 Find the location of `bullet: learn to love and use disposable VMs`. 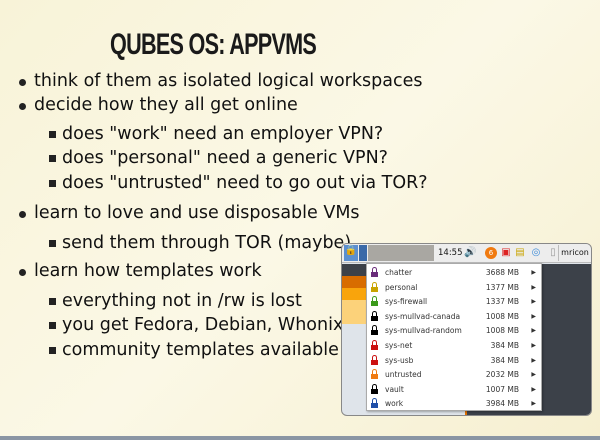

bullet: learn to love and use disposable VMs is located at coordinates (189, 213).